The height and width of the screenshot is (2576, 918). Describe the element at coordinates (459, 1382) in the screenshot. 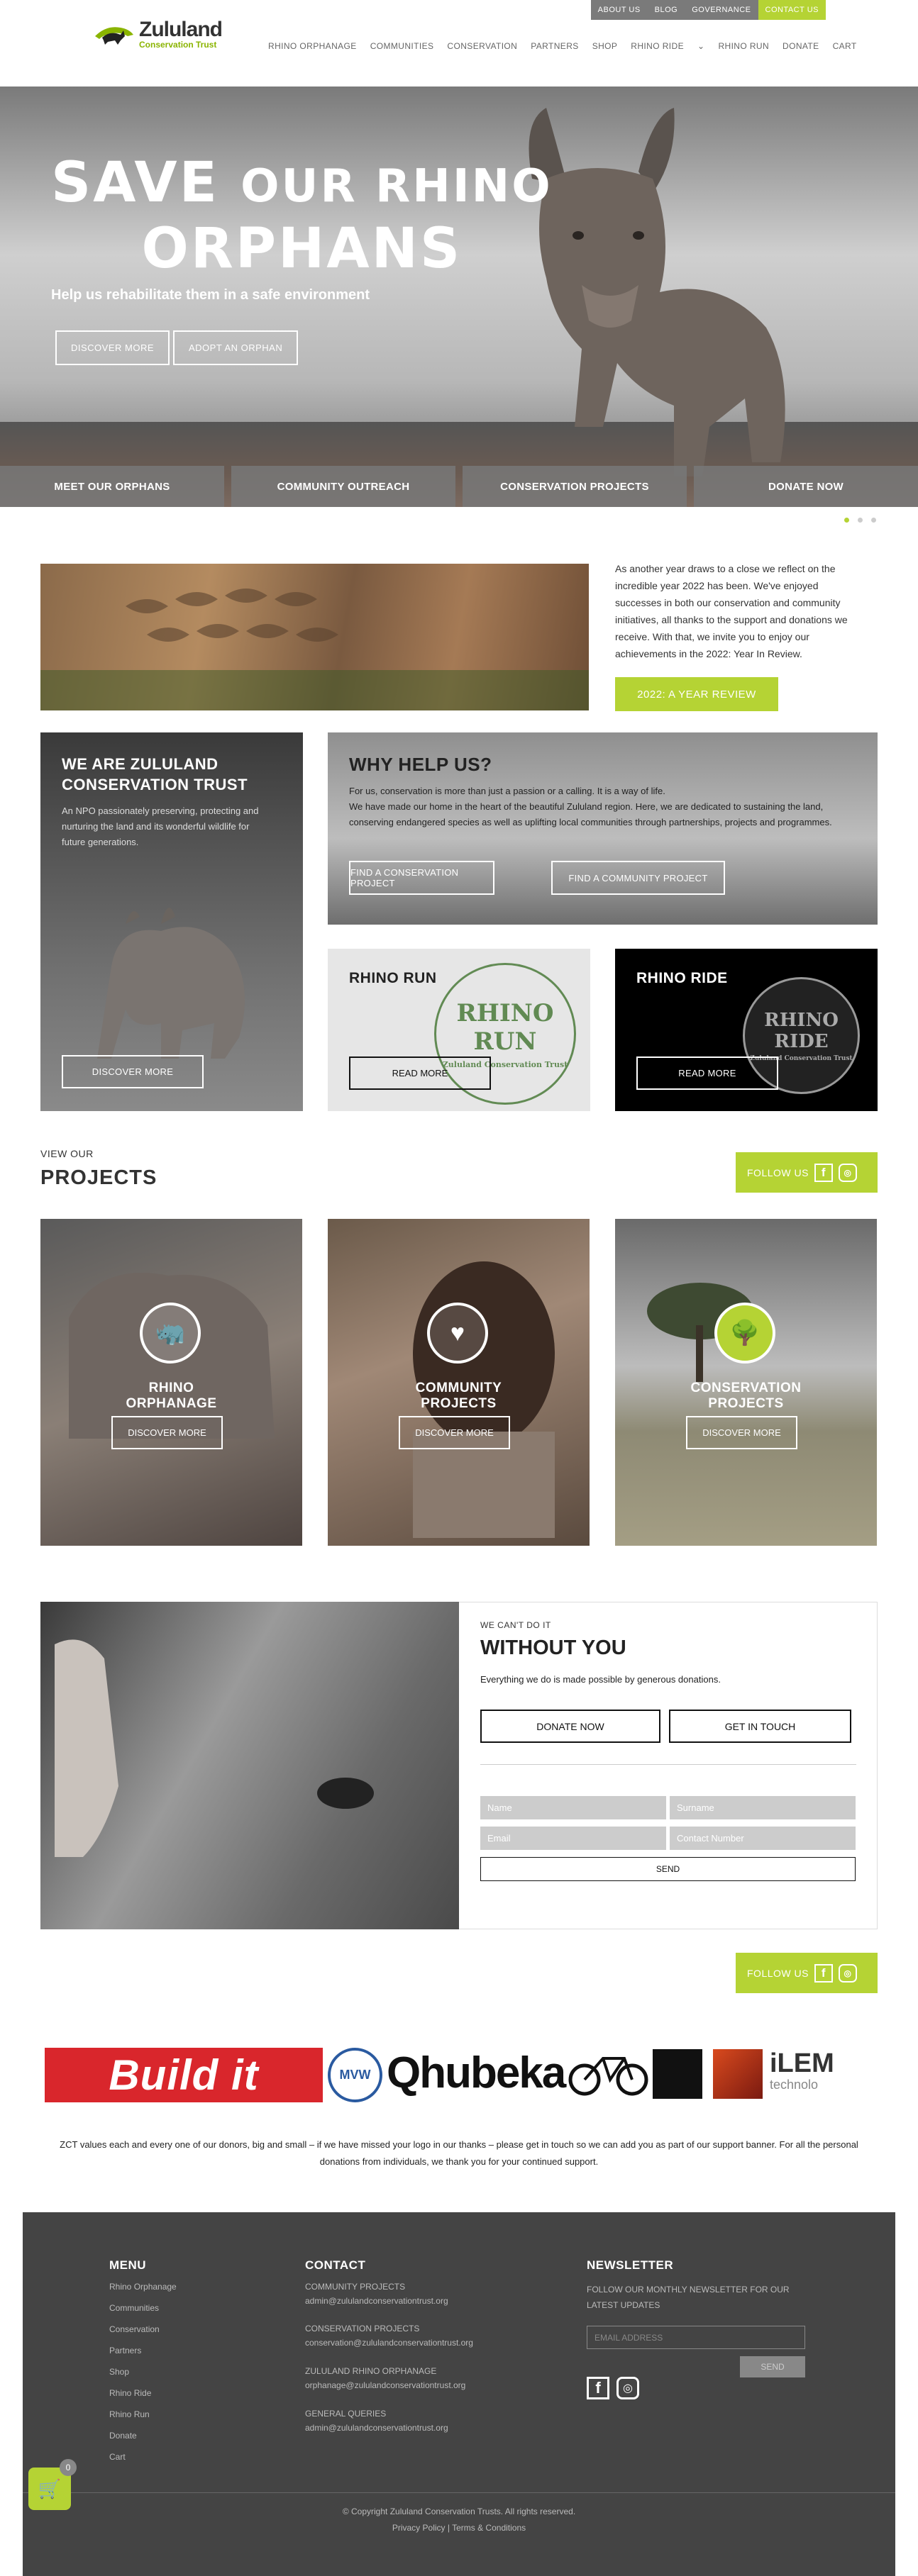

I see `project-card-community: ♥ COMMUNITY PROJECTS DISCOVER MORE` at that location.